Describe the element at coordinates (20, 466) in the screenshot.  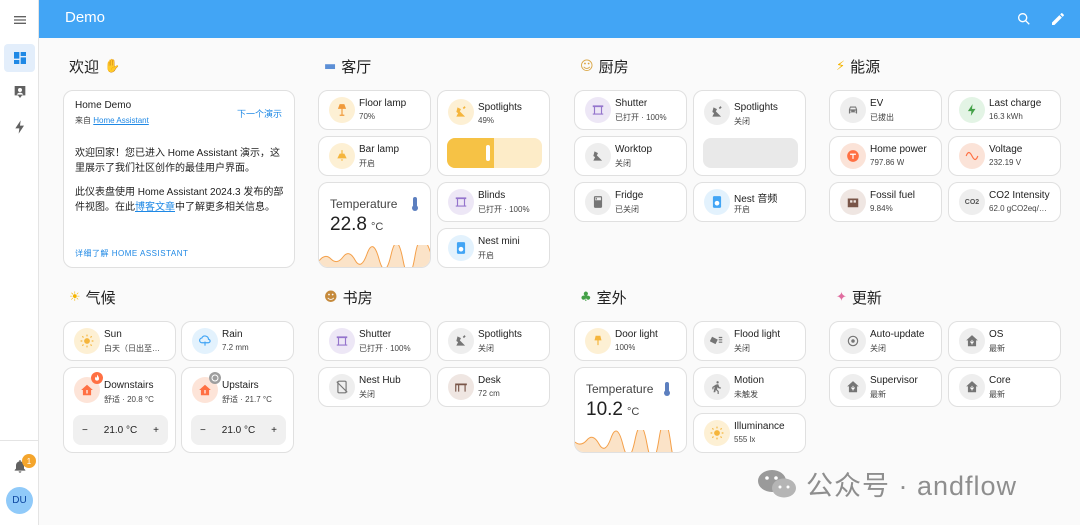
I see `notifications-button: 1` at that location.